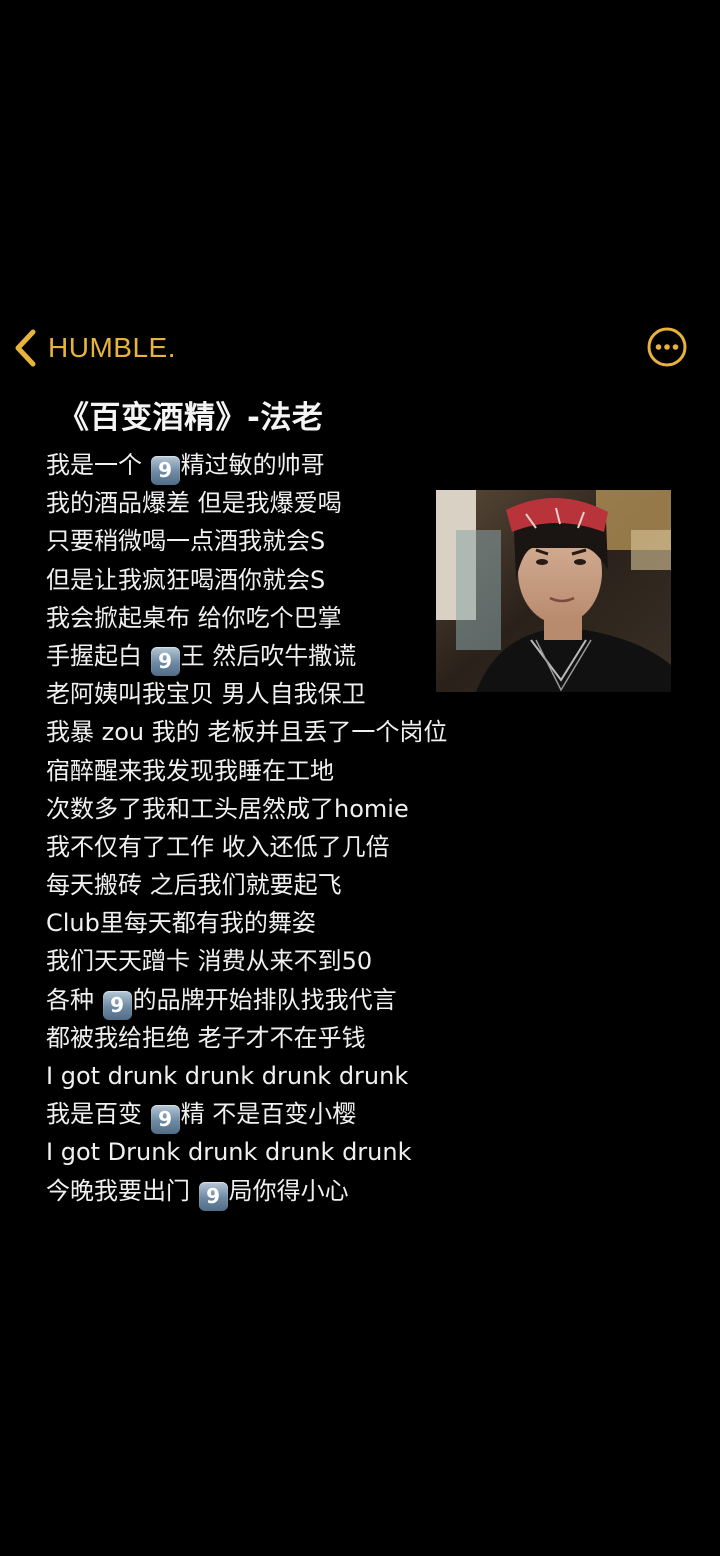  Describe the element at coordinates (194, 885) in the screenshot. I see `lyric-text: 每天搬砖 之后我们就要起飞` at that location.